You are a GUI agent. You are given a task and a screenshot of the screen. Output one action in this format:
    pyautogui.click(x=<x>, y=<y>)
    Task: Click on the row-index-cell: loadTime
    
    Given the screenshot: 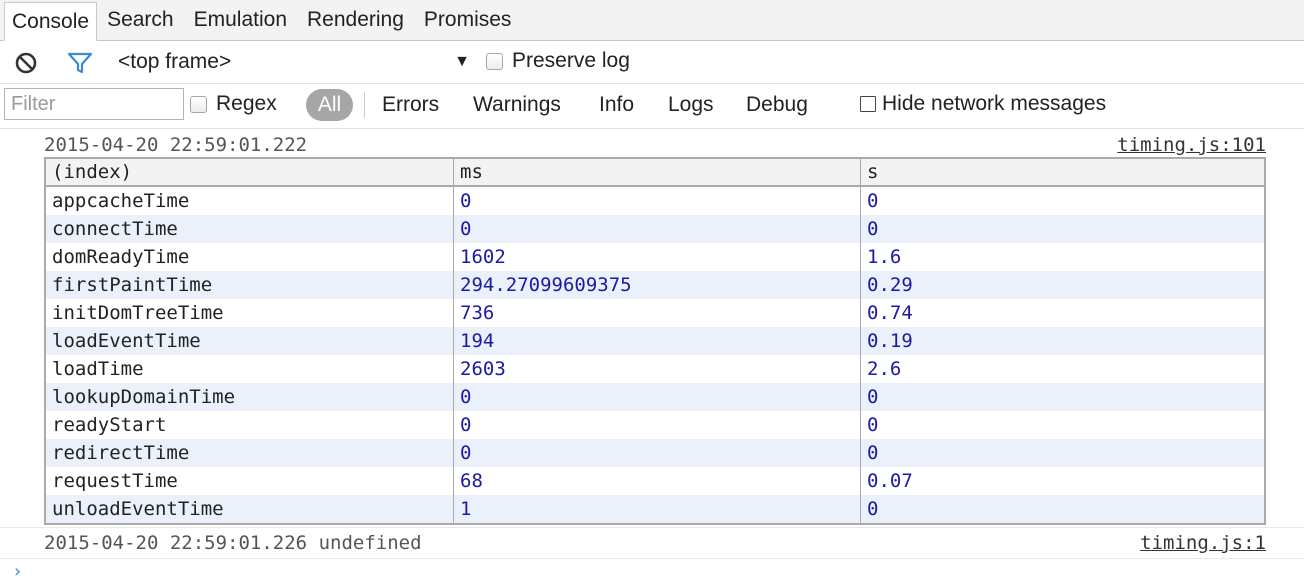 What is the action you would take?
    pyautogui.click(x=249, y=369)
    